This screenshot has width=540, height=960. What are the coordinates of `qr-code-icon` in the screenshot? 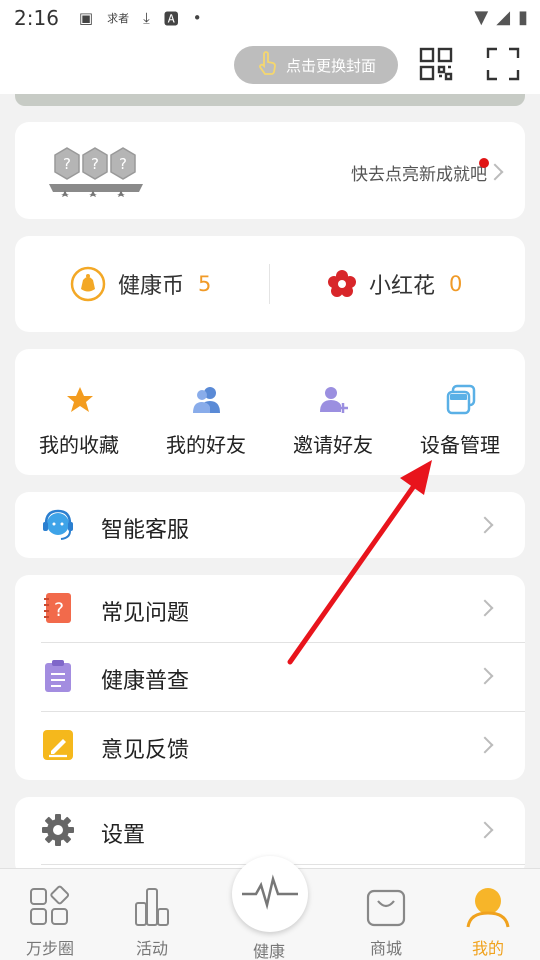 It's located at (436, 64).